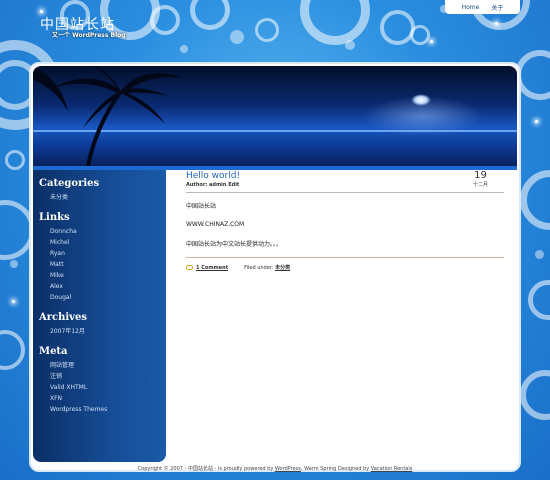 The width and height of the screenshot is (550, 480). Describe the element at coordinates (480, 175) in the screenshot. I see `post-date-day: 19` at that location.